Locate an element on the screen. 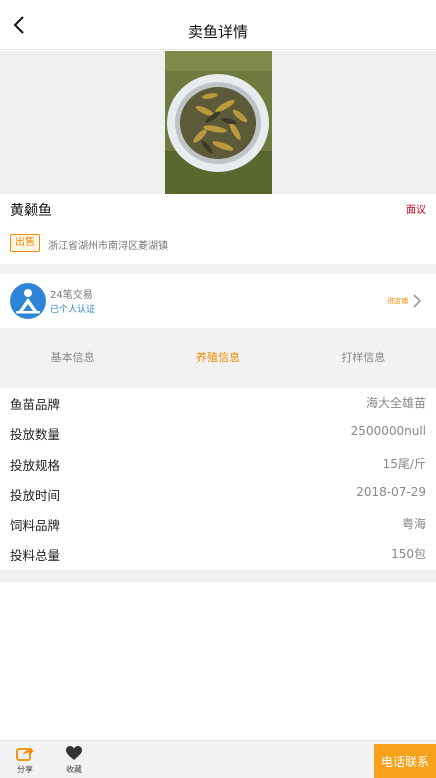 The height and width of the screenshot is (778, 436). call-contact-button: 电话联系 is located at coordinates (405, 761).